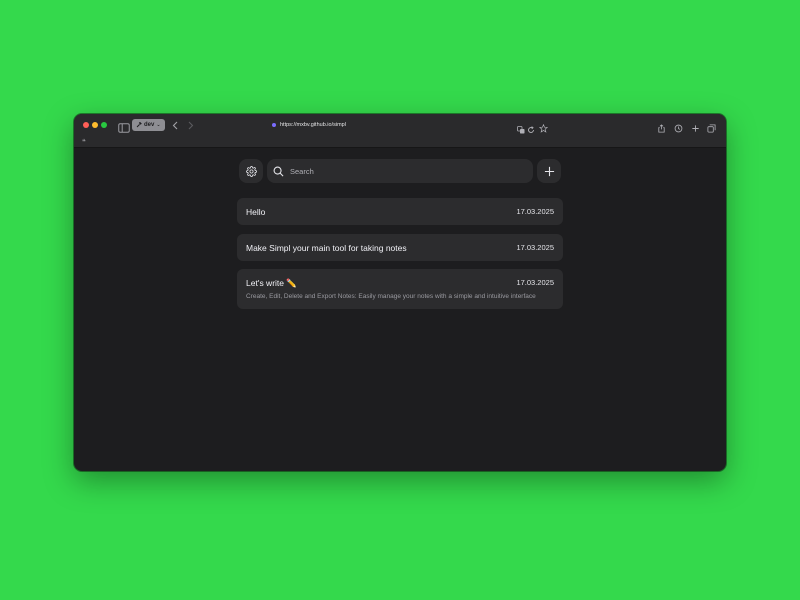  I want to click on minimize-window-button, so click(95, 125).